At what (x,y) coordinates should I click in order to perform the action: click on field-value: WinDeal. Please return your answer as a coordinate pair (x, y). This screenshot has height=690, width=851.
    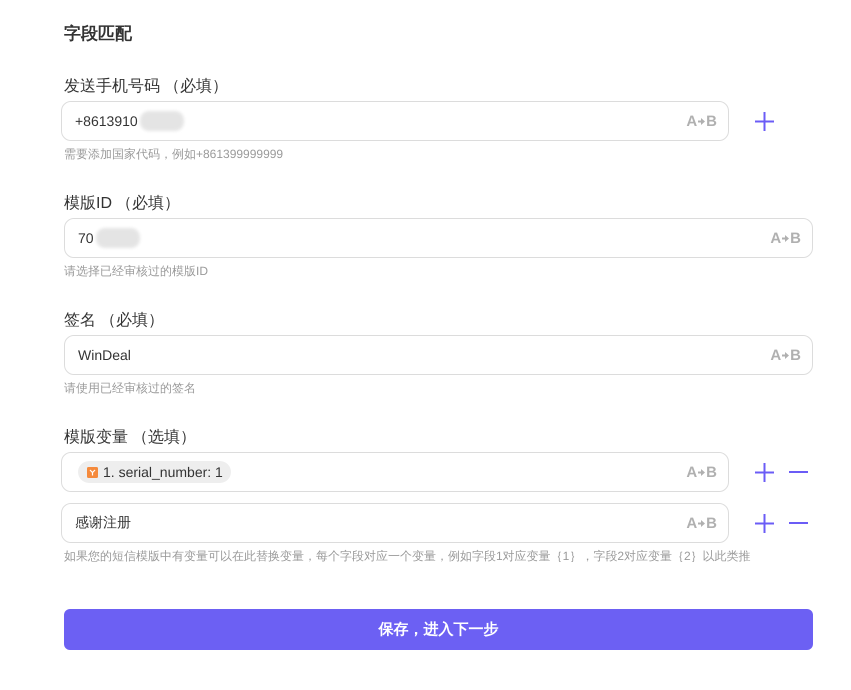
    Looking at the image, I should click on (104, 355).